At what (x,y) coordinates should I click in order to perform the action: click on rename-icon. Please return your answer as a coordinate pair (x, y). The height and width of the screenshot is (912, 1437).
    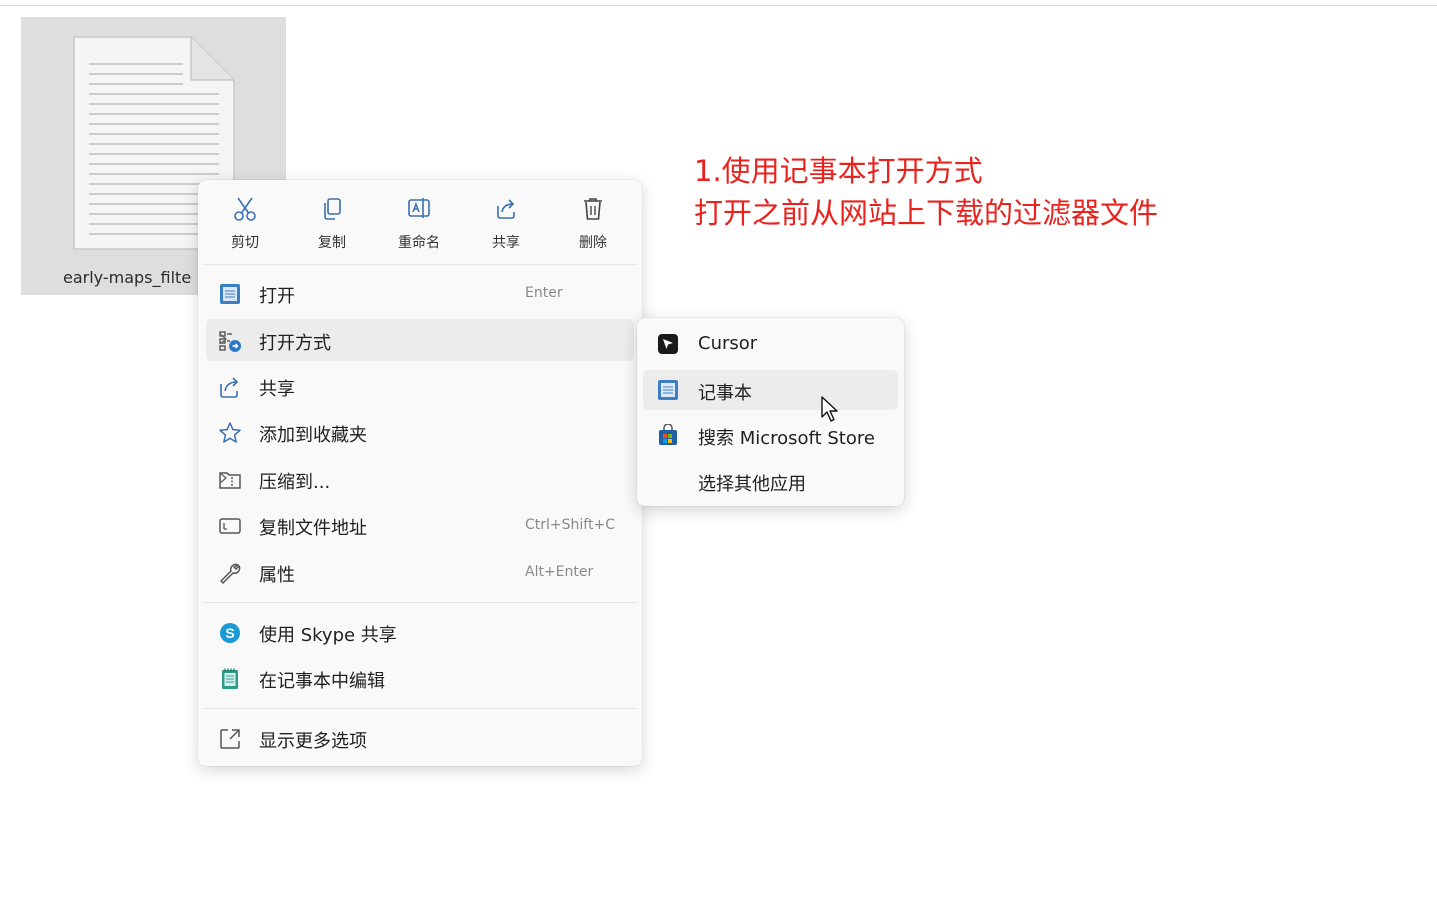
    Looking at the image, I should click on (419, 208).